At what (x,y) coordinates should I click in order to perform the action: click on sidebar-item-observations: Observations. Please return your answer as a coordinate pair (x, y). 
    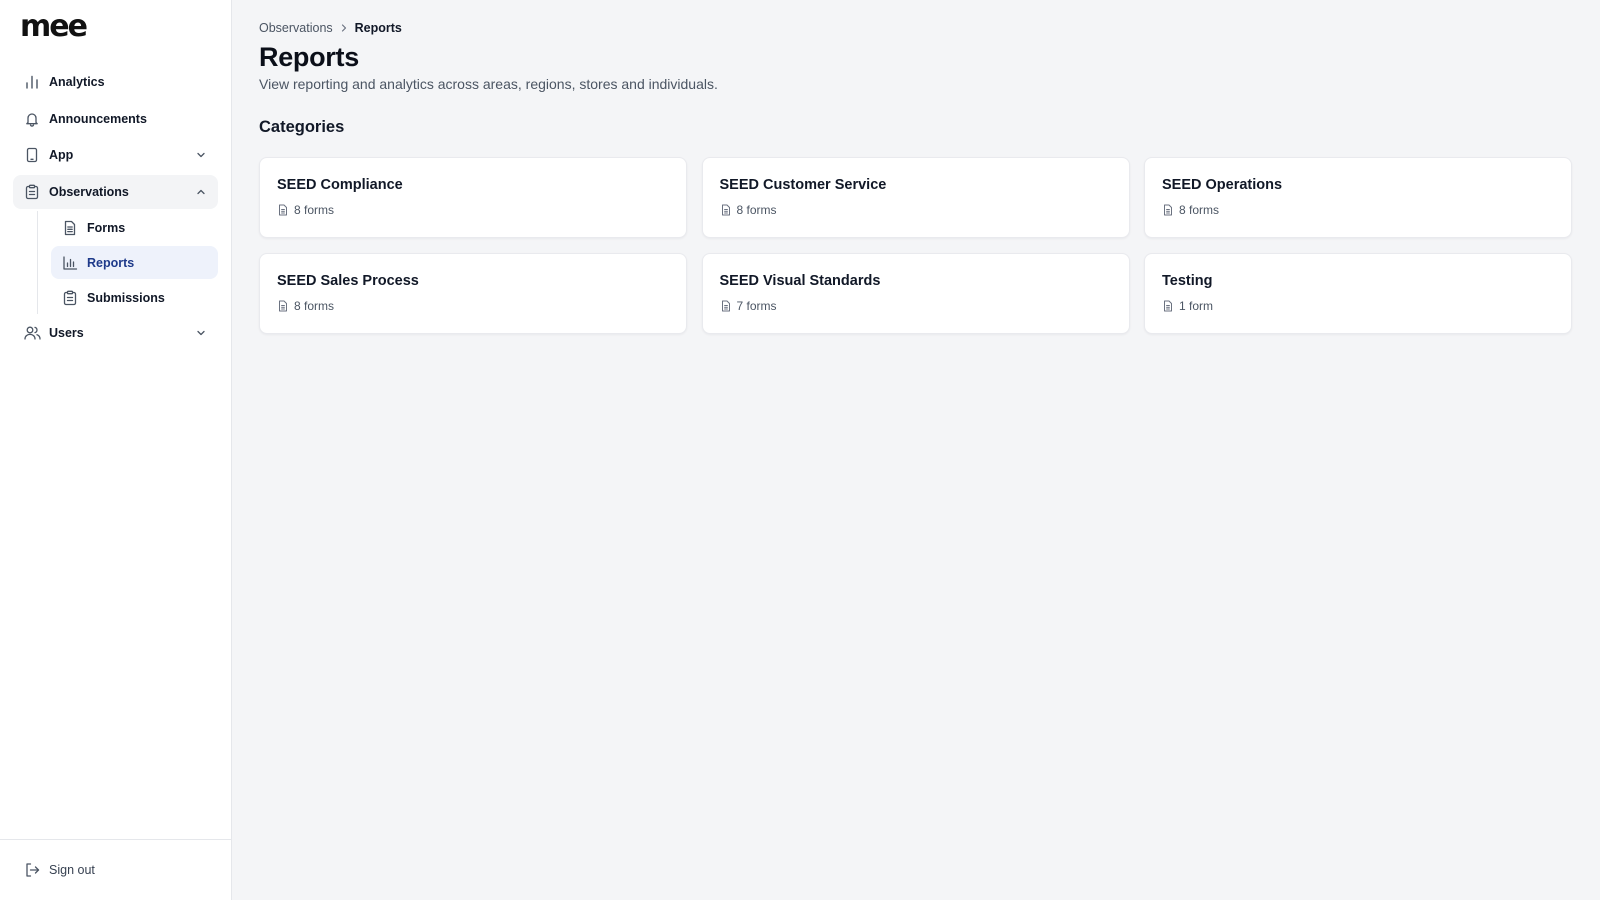
    Looking at the image, I should click on (115, 191).